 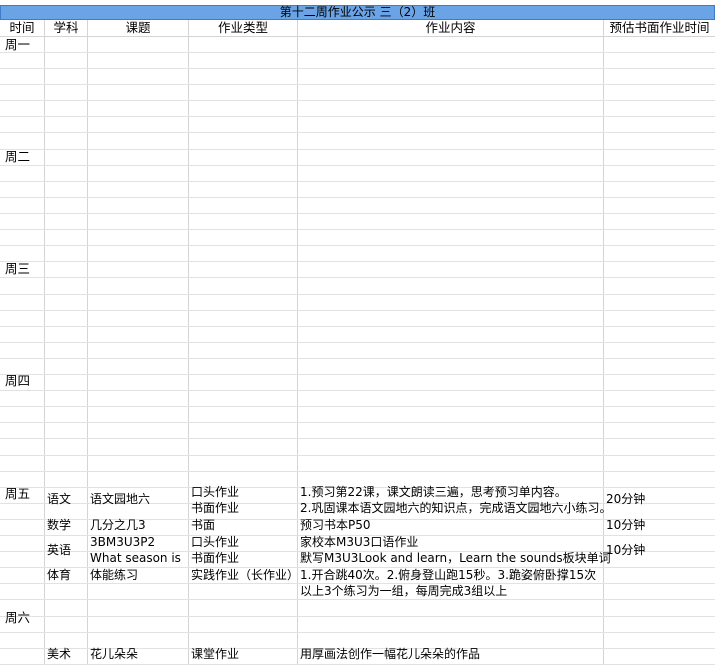 I want to click on header-row: 时间 学科 课题 作业类型 作业内容 预估书面作业时间, so click(x=357, y=28).